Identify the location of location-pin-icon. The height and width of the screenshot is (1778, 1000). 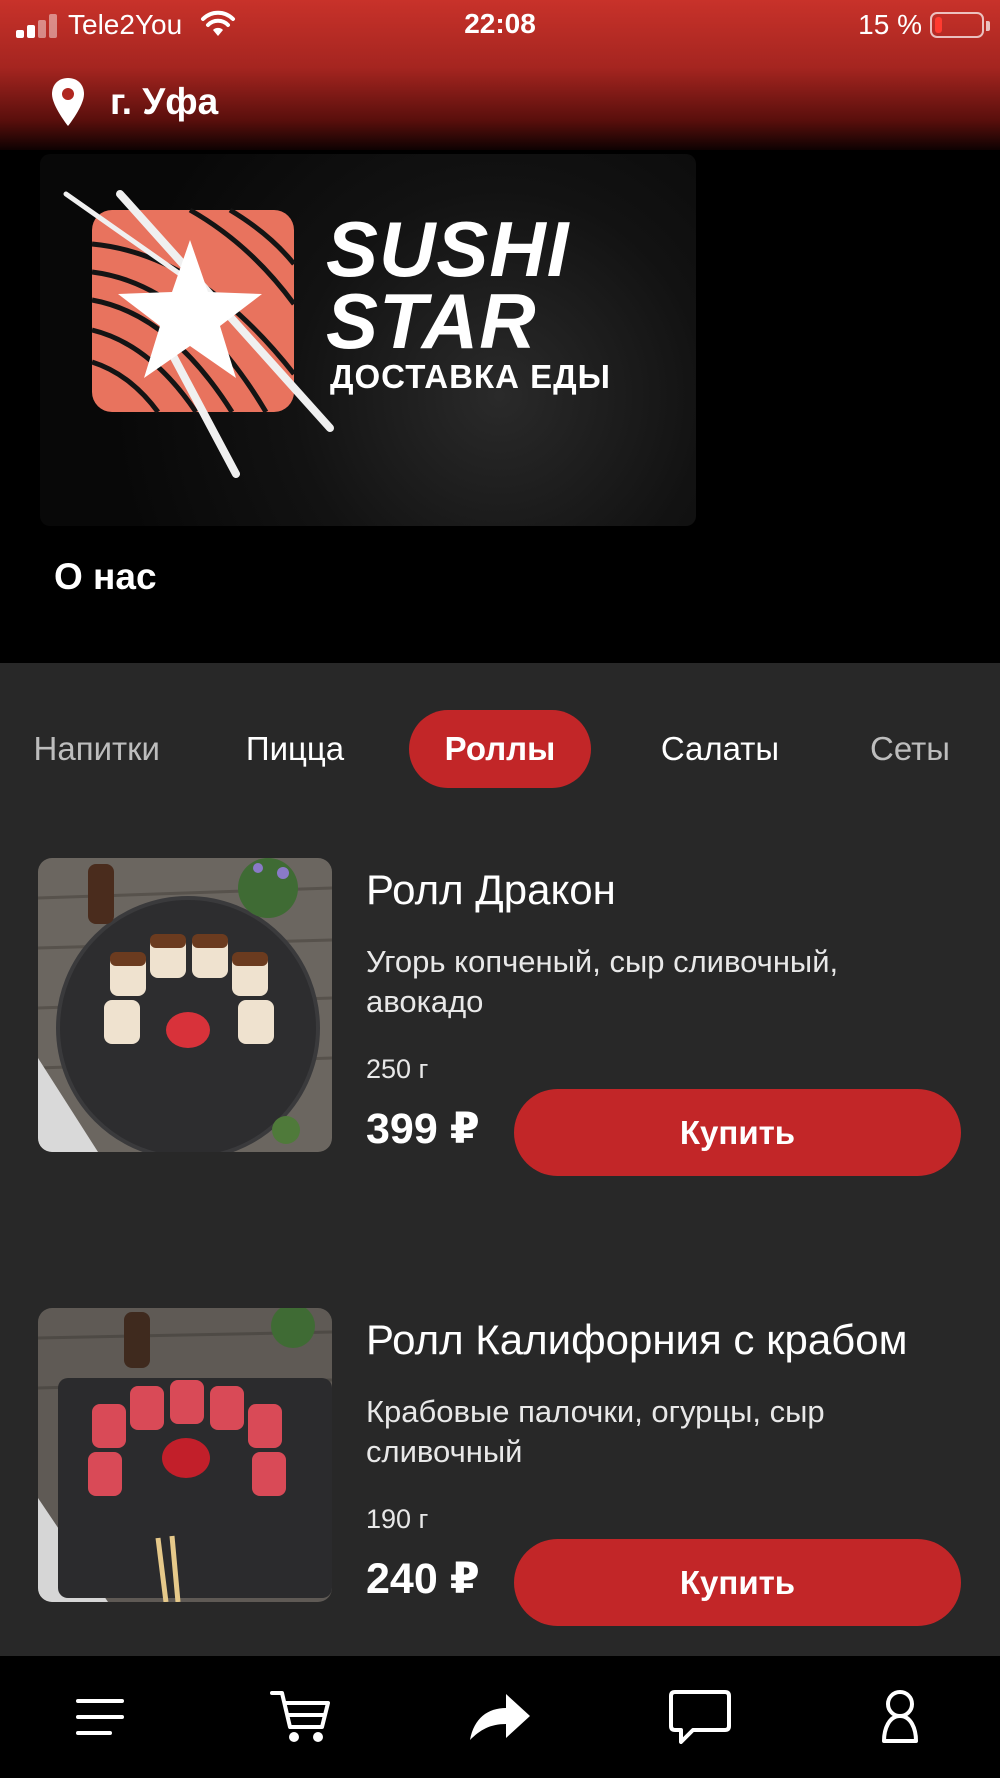
(68, 102).